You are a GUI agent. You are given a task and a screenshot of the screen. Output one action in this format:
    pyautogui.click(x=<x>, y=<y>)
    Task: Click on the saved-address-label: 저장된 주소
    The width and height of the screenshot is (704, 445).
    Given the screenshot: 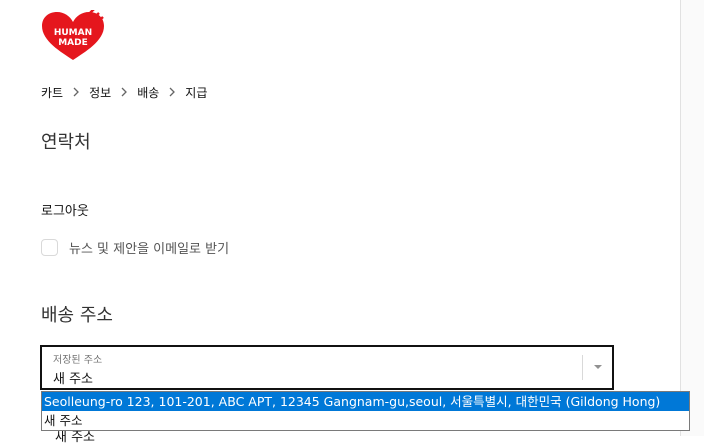 What is the action you would take?
    pyautogui.click(x=78, y=360)
    